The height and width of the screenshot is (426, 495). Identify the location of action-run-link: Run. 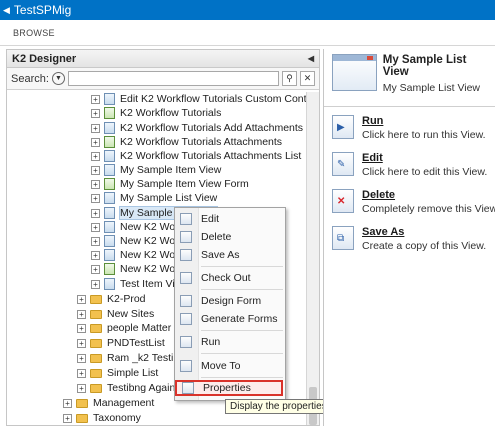
(424, 121).